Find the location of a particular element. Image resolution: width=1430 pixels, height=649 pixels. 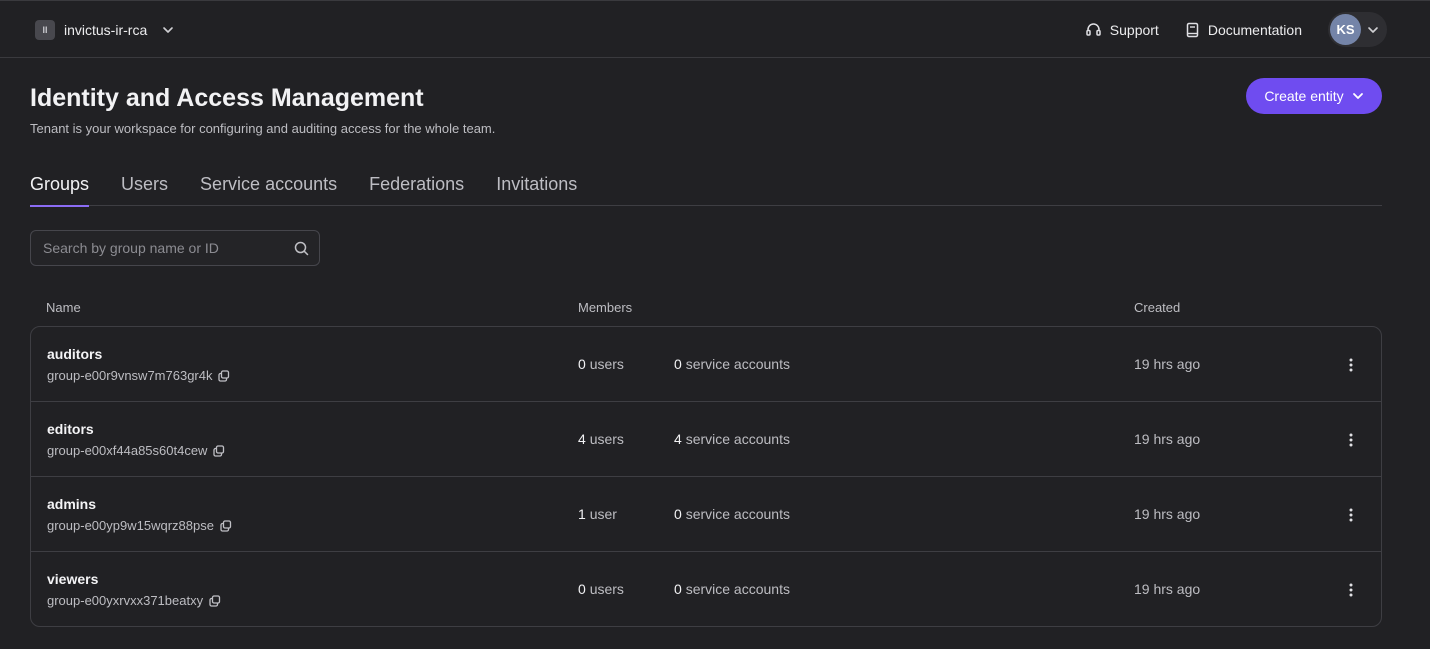

headset-icon is located at coordinates (1093, 29).